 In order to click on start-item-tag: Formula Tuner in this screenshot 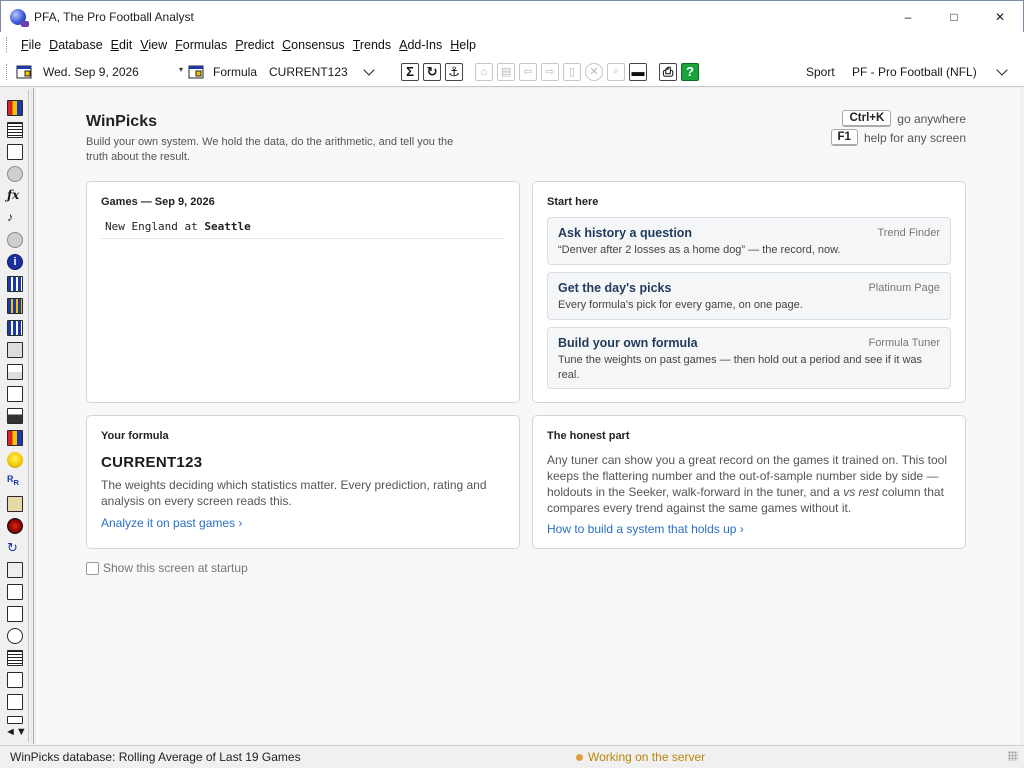, I will do `click(904, 343)`.